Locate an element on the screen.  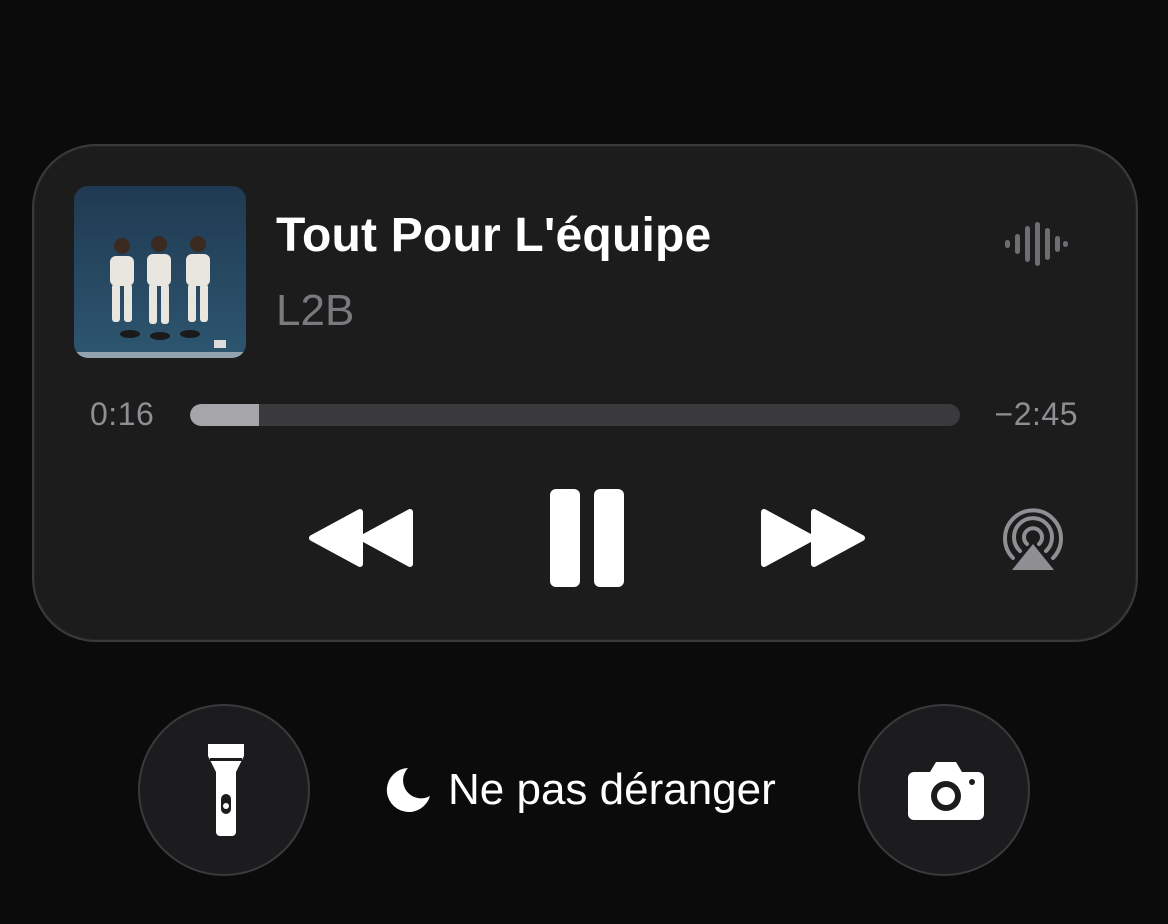
pause-icon is located at coordinates (587, 538).